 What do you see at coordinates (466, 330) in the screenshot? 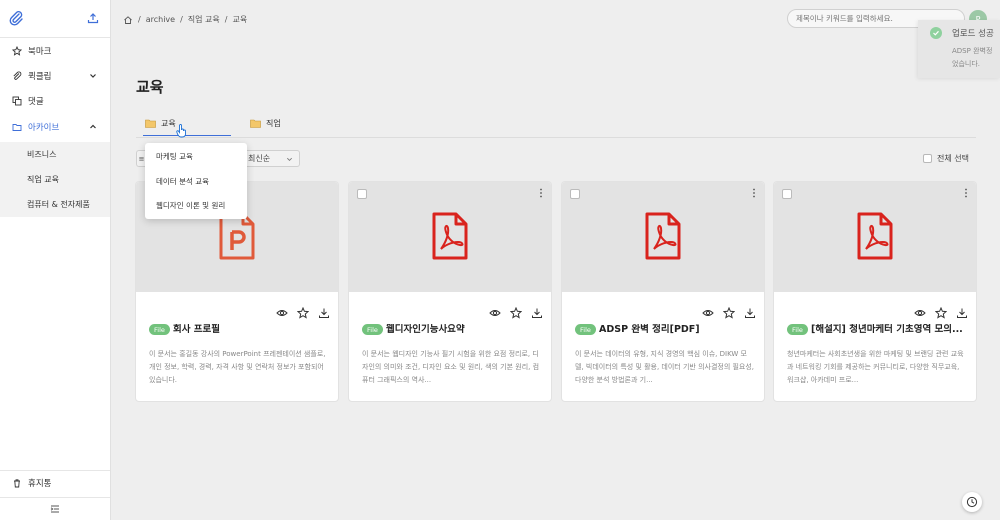
I see `card-title: 웹디자인기능사요약` at bounding box center [466, 330].